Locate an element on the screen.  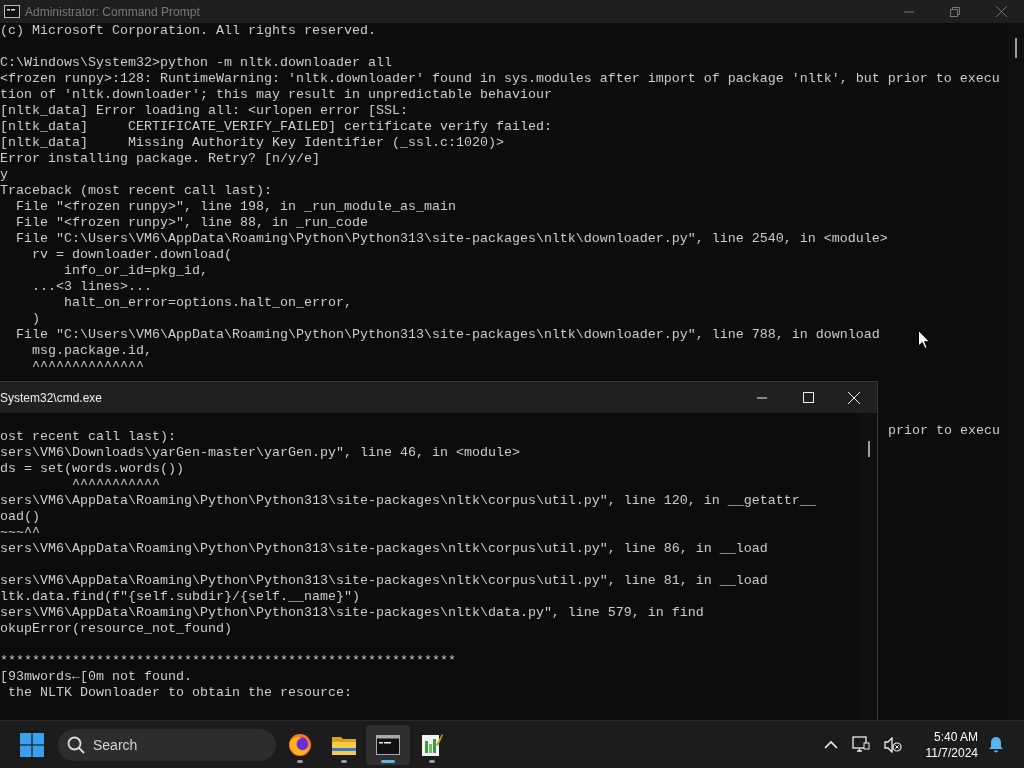
console-line: File "C:\Users\VM6\AppData\Roaming\Python\Python313\site-packages\nltk\downloader.py", line 788, in download is located at coordinates (447, 335).